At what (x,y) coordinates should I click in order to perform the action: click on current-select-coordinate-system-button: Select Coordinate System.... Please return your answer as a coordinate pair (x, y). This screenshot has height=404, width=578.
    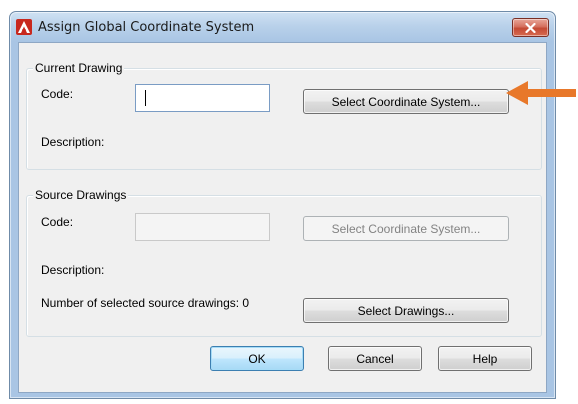
    Looking at the image, I should click on (406, 101).